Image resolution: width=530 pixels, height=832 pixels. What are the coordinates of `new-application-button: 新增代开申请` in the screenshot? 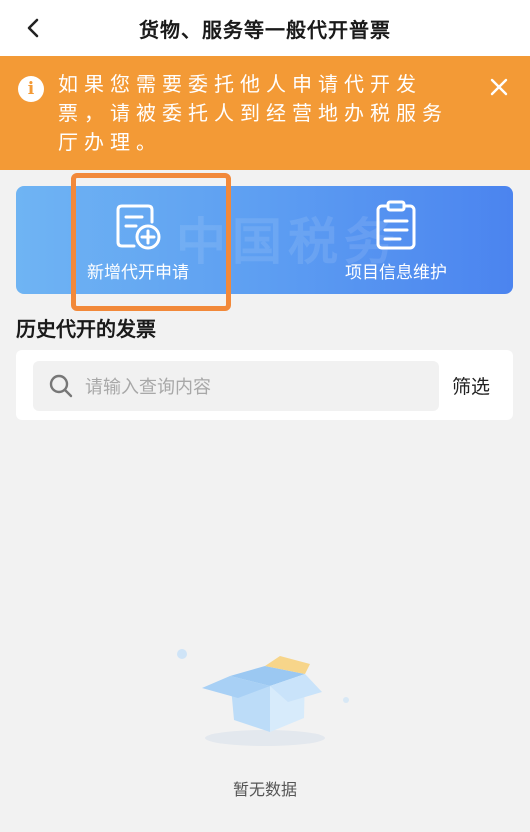 It's located at (138, 240).